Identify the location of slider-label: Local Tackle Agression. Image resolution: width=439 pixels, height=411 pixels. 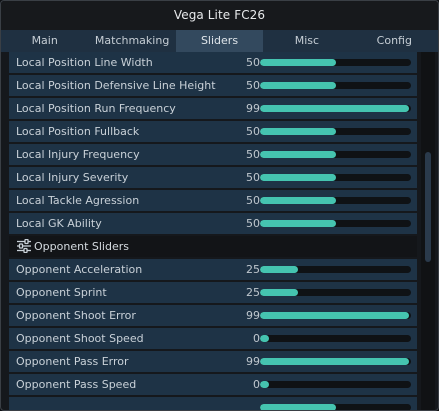
(78, 200).